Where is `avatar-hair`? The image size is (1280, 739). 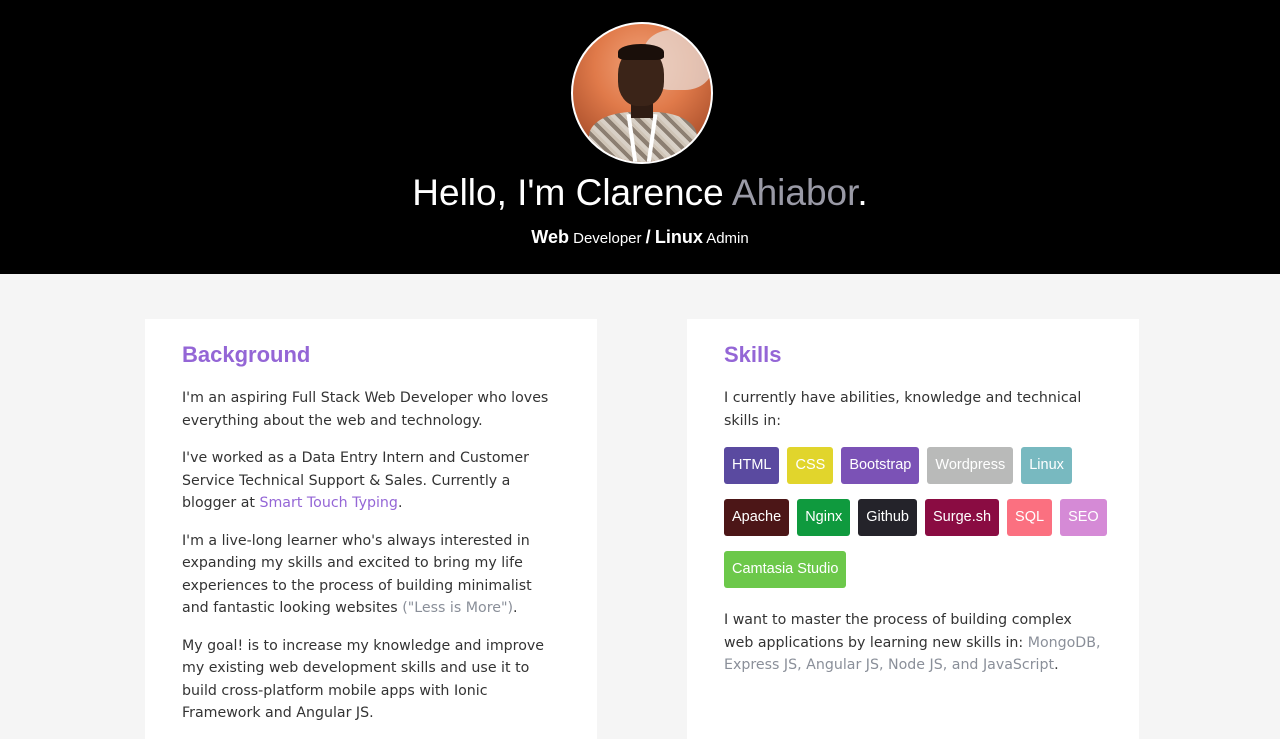 avatar-hair is located at coordinates (641, 52).